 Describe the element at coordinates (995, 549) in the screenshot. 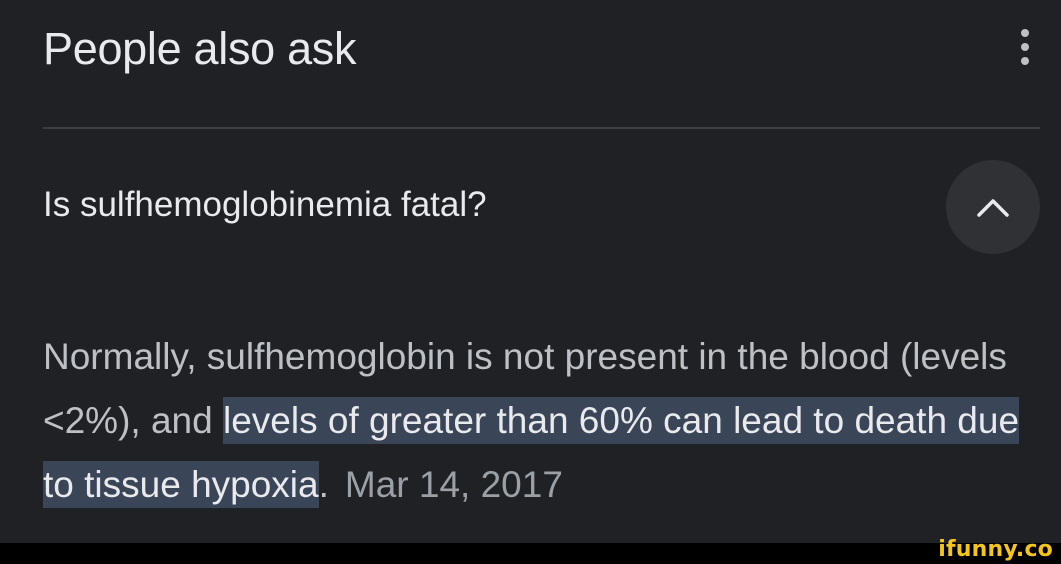

I see `watermark-logo: ifunny.co` at that location.